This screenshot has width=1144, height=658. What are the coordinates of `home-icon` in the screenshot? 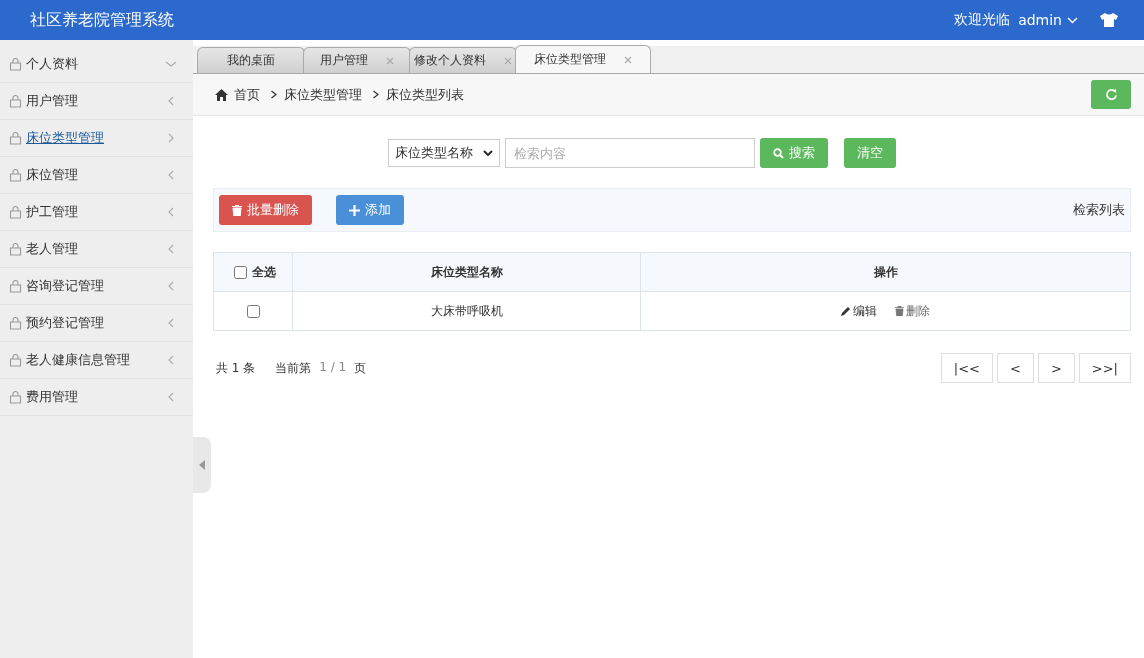 It's located at (221, 94).